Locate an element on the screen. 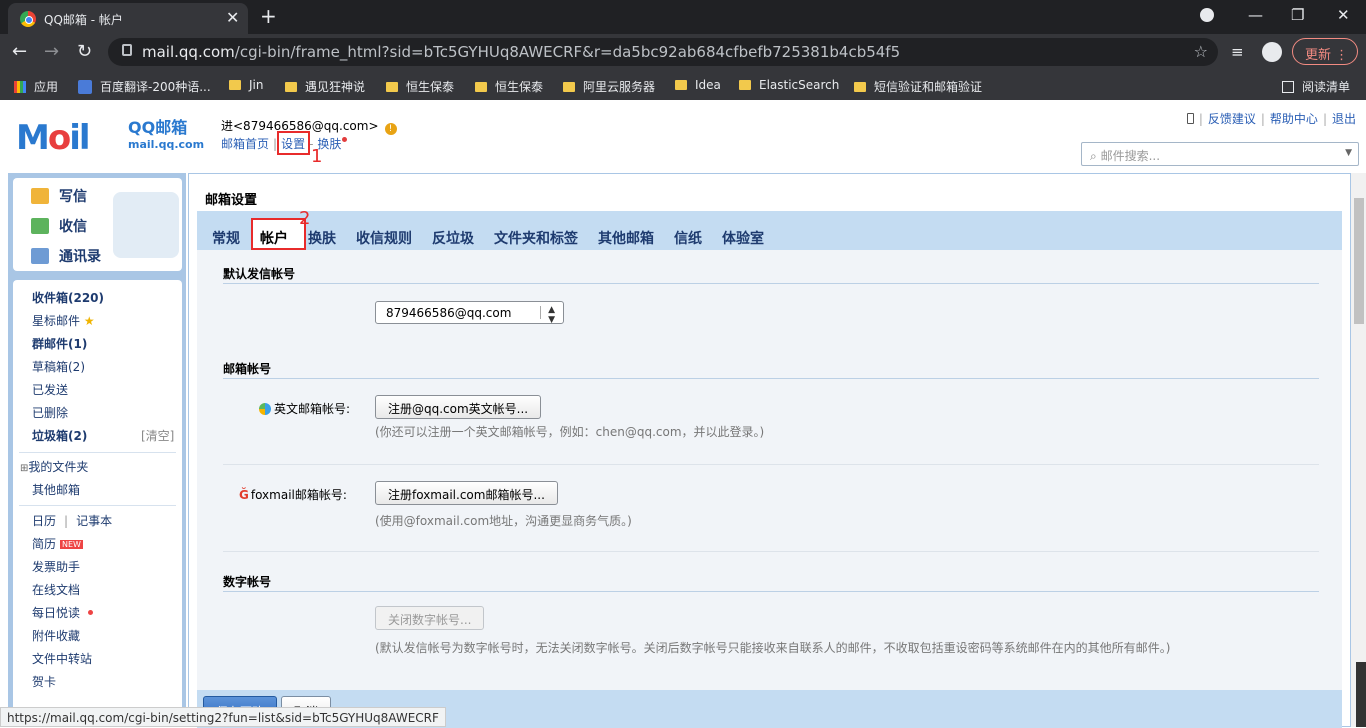  browser-tab: QQ邮箱 - 帐户 ✕ is located at coordinates (128, 18).